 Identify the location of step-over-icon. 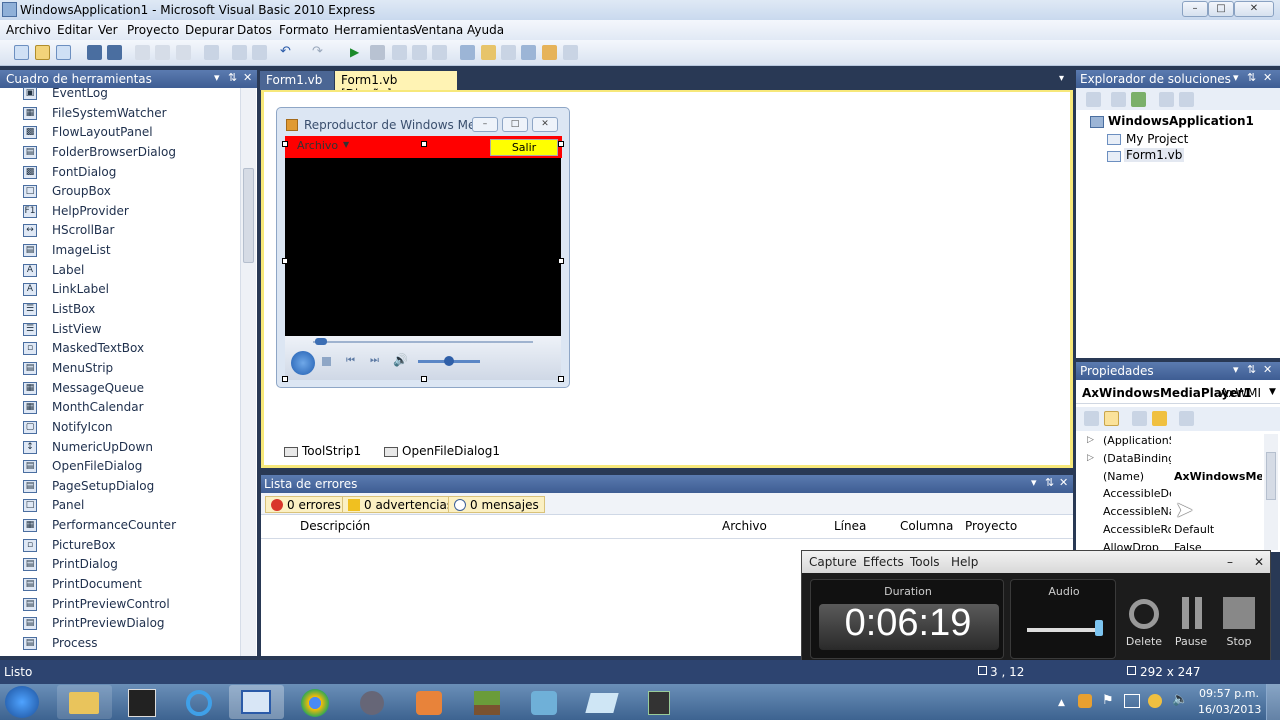
(419, 52).